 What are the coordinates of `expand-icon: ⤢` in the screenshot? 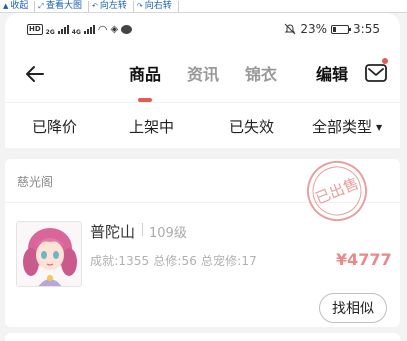 It's located at (41, 5).